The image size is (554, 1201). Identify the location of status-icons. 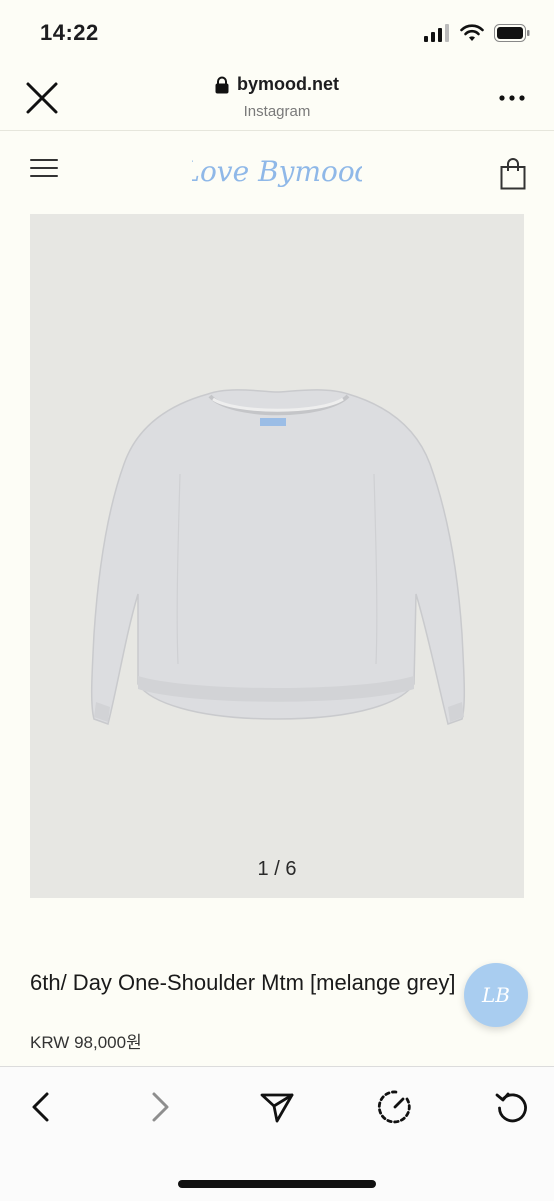
(477, 33).